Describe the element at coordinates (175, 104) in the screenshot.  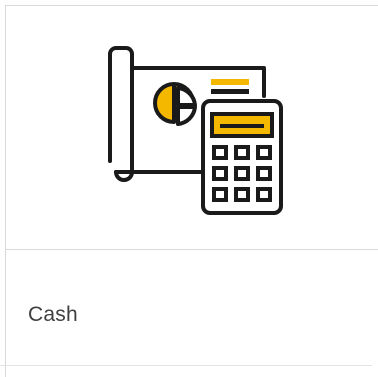
I see `pie-chart-icon` at that location.